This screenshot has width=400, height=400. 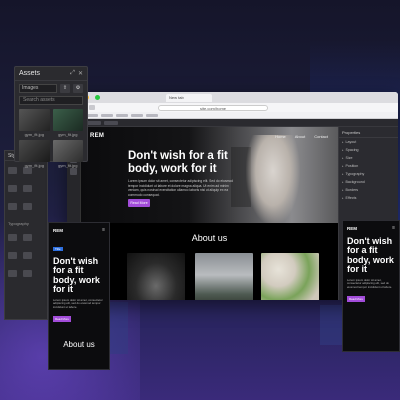 I want to click on browser-tab: New tab, so click(x=189, y=97).